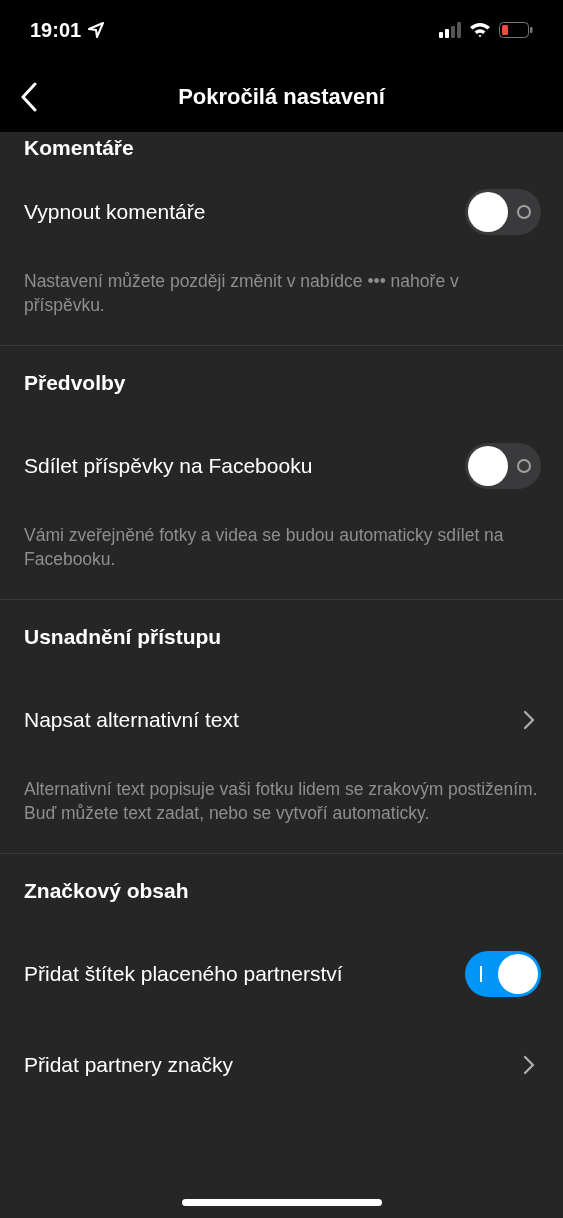  I want to click on setting-label: Sdílet příspěvky na Facebooku, so click(168, 465).